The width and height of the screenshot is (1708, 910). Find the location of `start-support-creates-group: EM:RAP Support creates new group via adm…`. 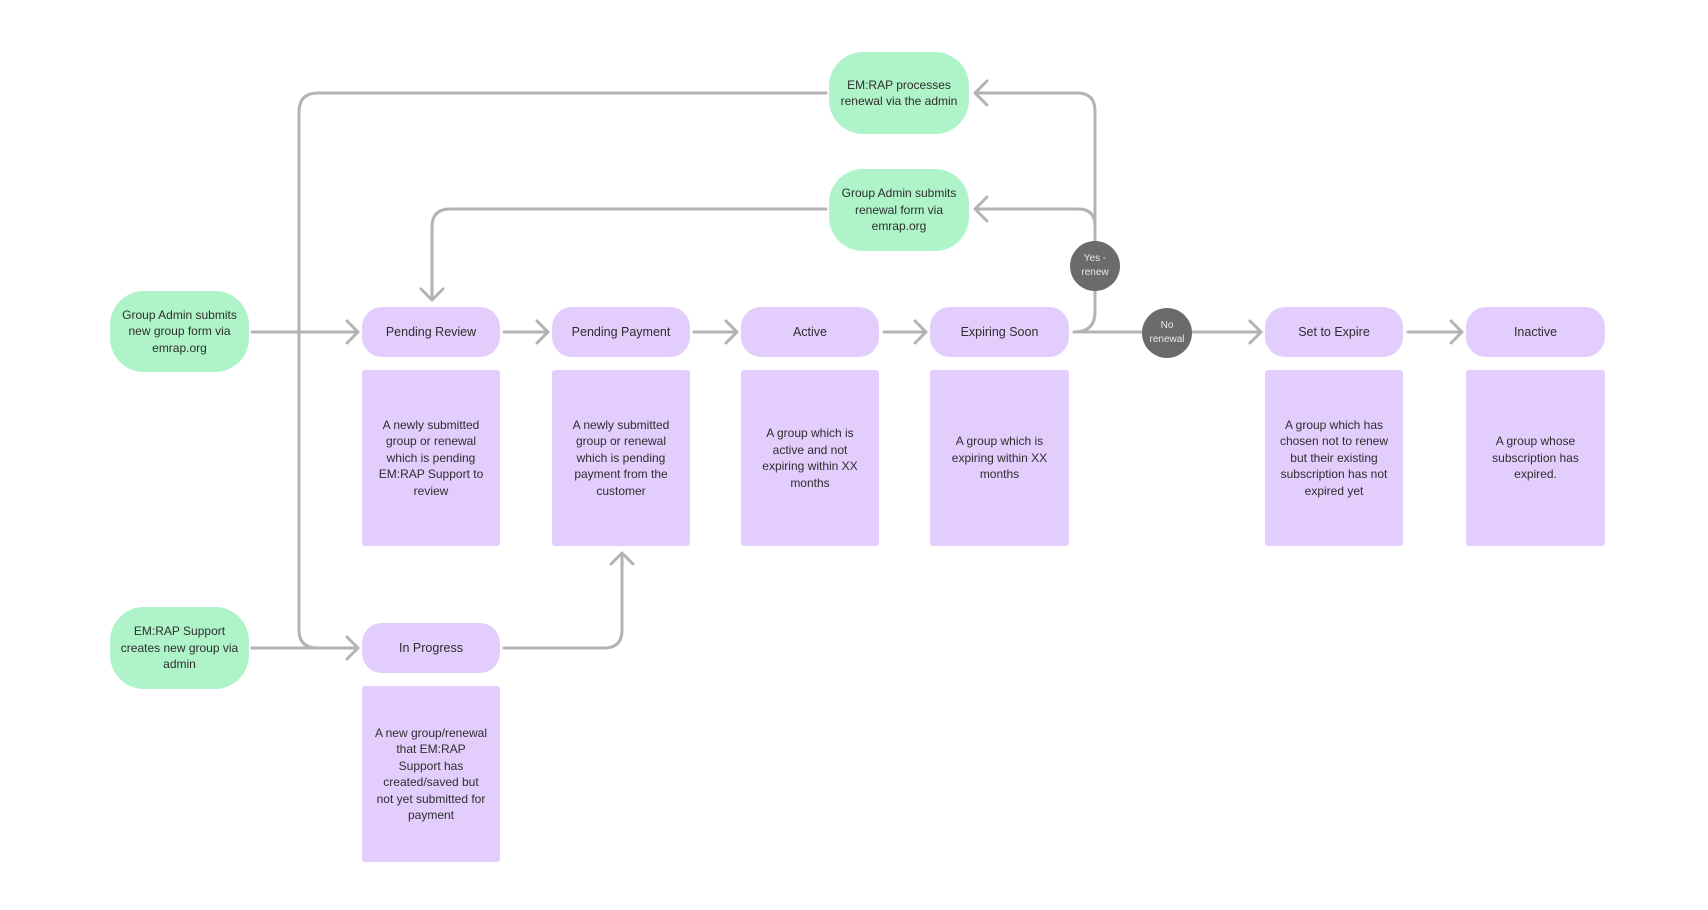

start-support-creates-group: EM:RAP Support creates new group via adm… is located at coordinates (179, 648).